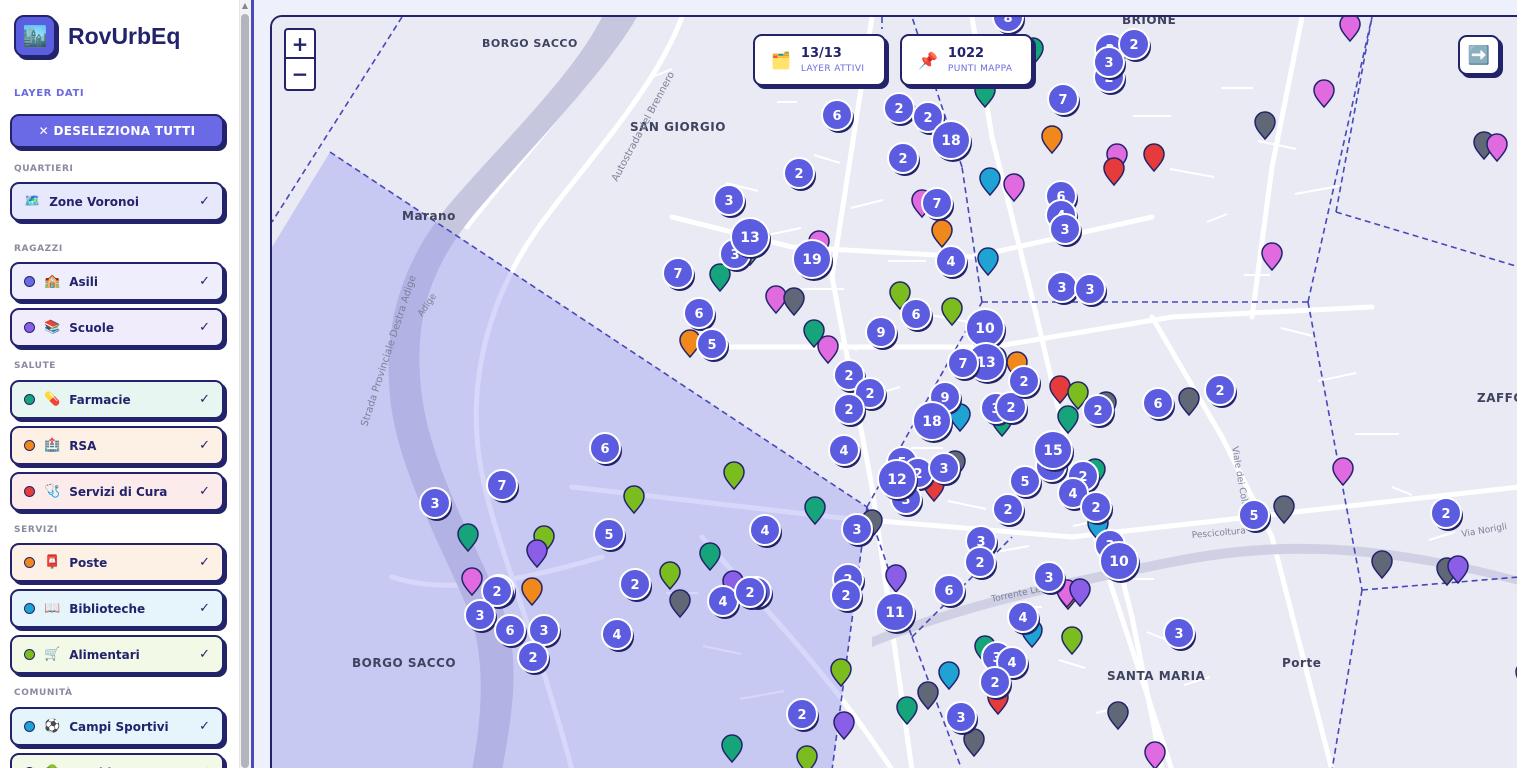 This screenshot has height=768, width=1517. Describe the element at coordinates (1052, 451) in the screenshot. I see `cluster-count: 15` at that location.